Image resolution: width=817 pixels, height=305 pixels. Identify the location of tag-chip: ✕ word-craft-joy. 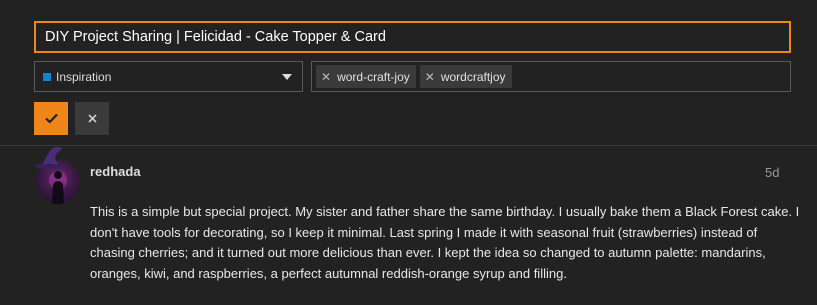
(366, 76).